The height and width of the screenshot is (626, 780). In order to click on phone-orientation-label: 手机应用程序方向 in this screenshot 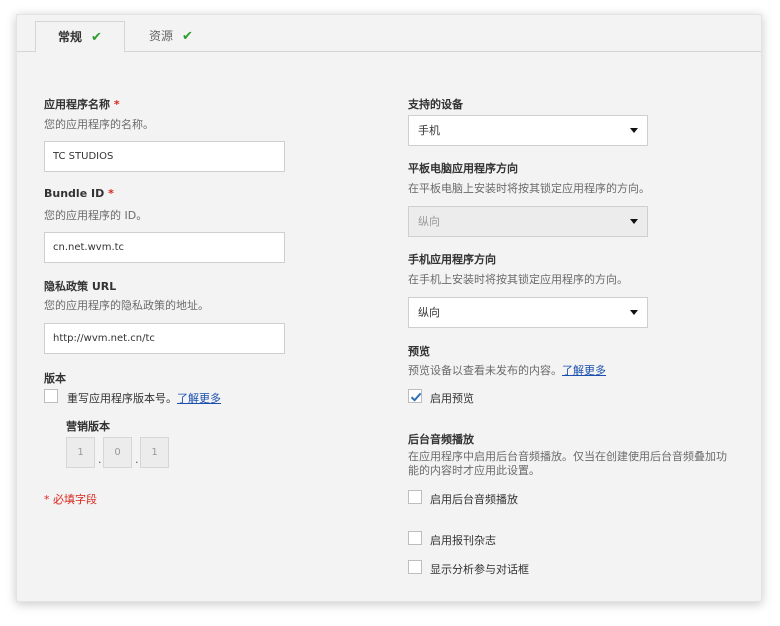, I will do `click(452, 259)`.